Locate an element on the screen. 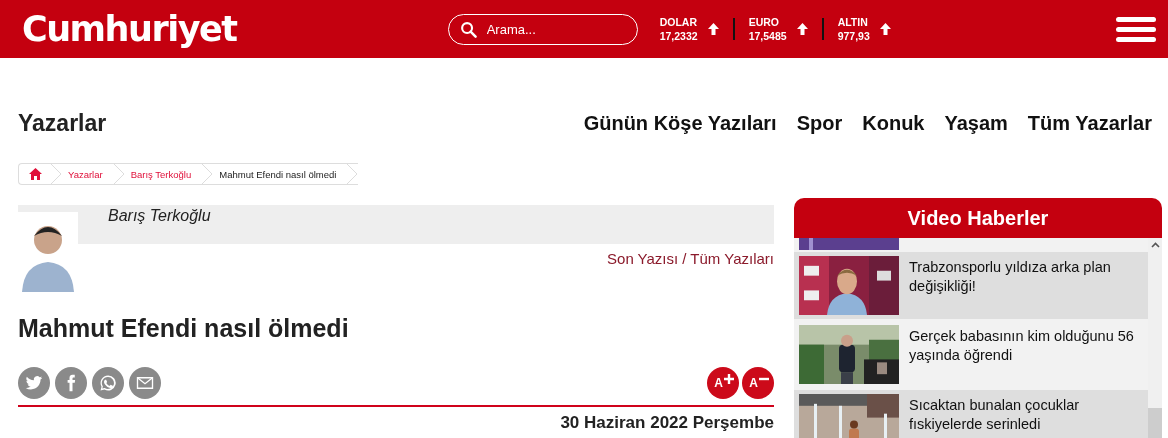 Image resolution: width=1168 pixels, height=438 pixels. video-item: Trabzonsporlu yıldıza arka plan değişikliği! is located at coordinates (971, 285).